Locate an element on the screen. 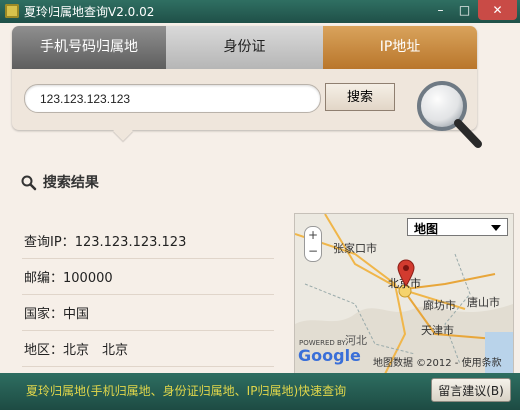 The height and width of the screenshot is (410, 520). search-button: 搜索 is located at coordinates (360, 97).